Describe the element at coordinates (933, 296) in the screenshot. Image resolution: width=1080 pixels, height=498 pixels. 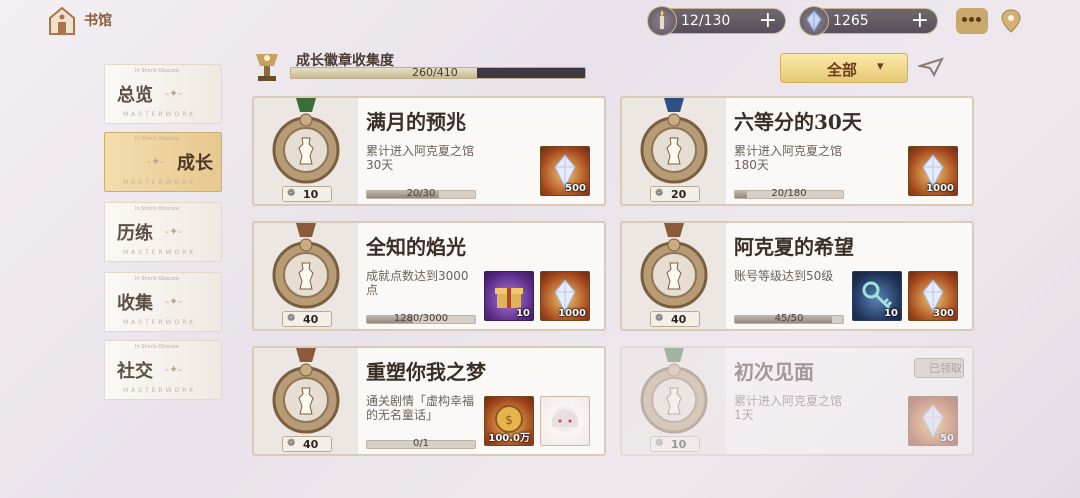
I see `reward-crystal-icon: 300` at that location.